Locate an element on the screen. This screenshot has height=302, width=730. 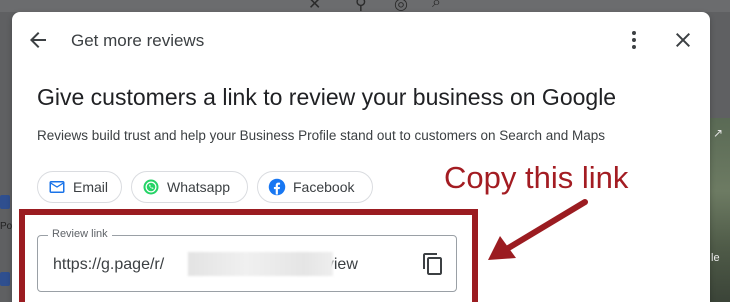
close-button is located at coordinates (683, 40).